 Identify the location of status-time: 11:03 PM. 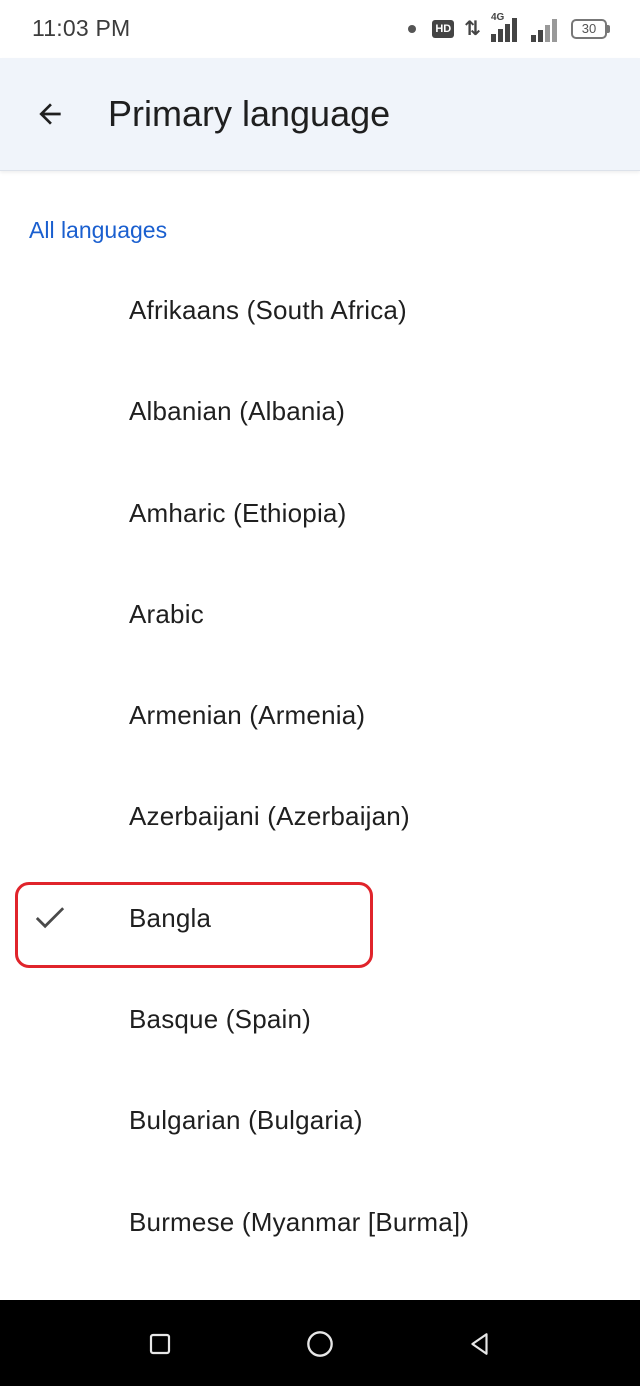
(81, 28).